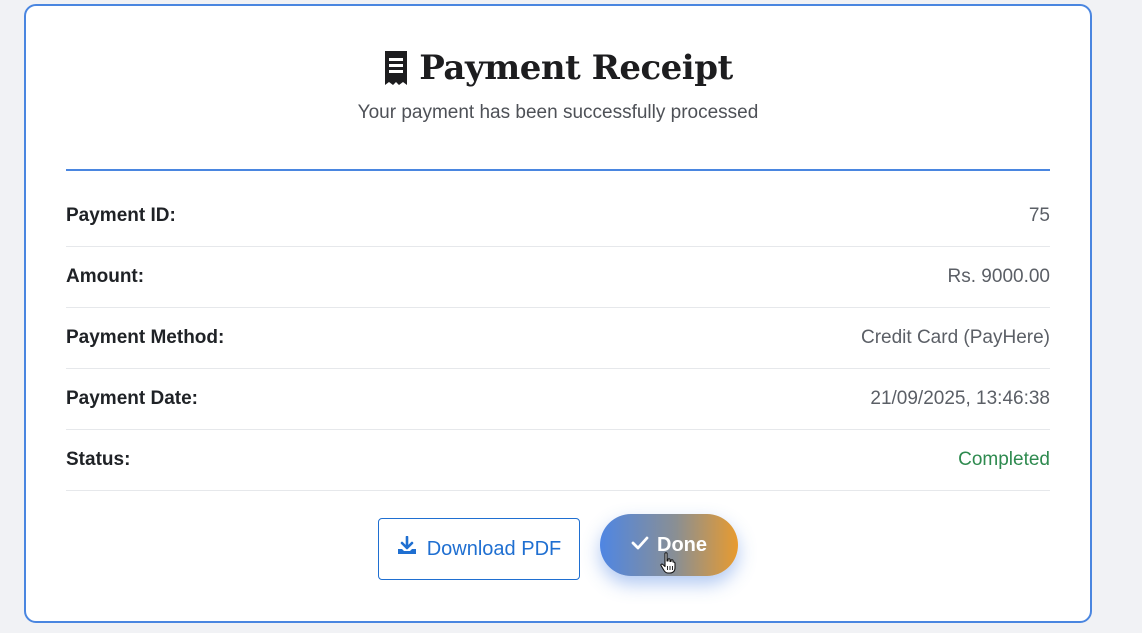 Image resolution: width=1142 pixels, height=633 pixels. I want to click on detail-label: Payment ID:, so click(121, 215).